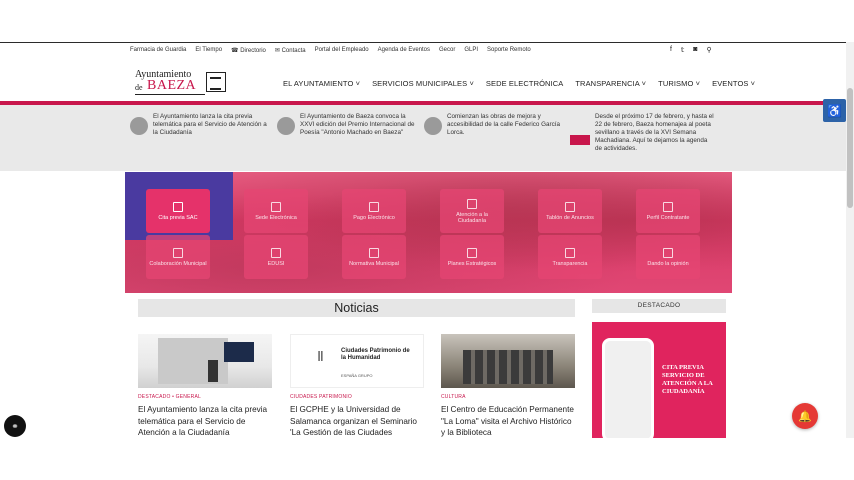 Image resolution: width=854 pixels, height=480 pixels. I want to click on briefcase-icon, so click(668, 206).